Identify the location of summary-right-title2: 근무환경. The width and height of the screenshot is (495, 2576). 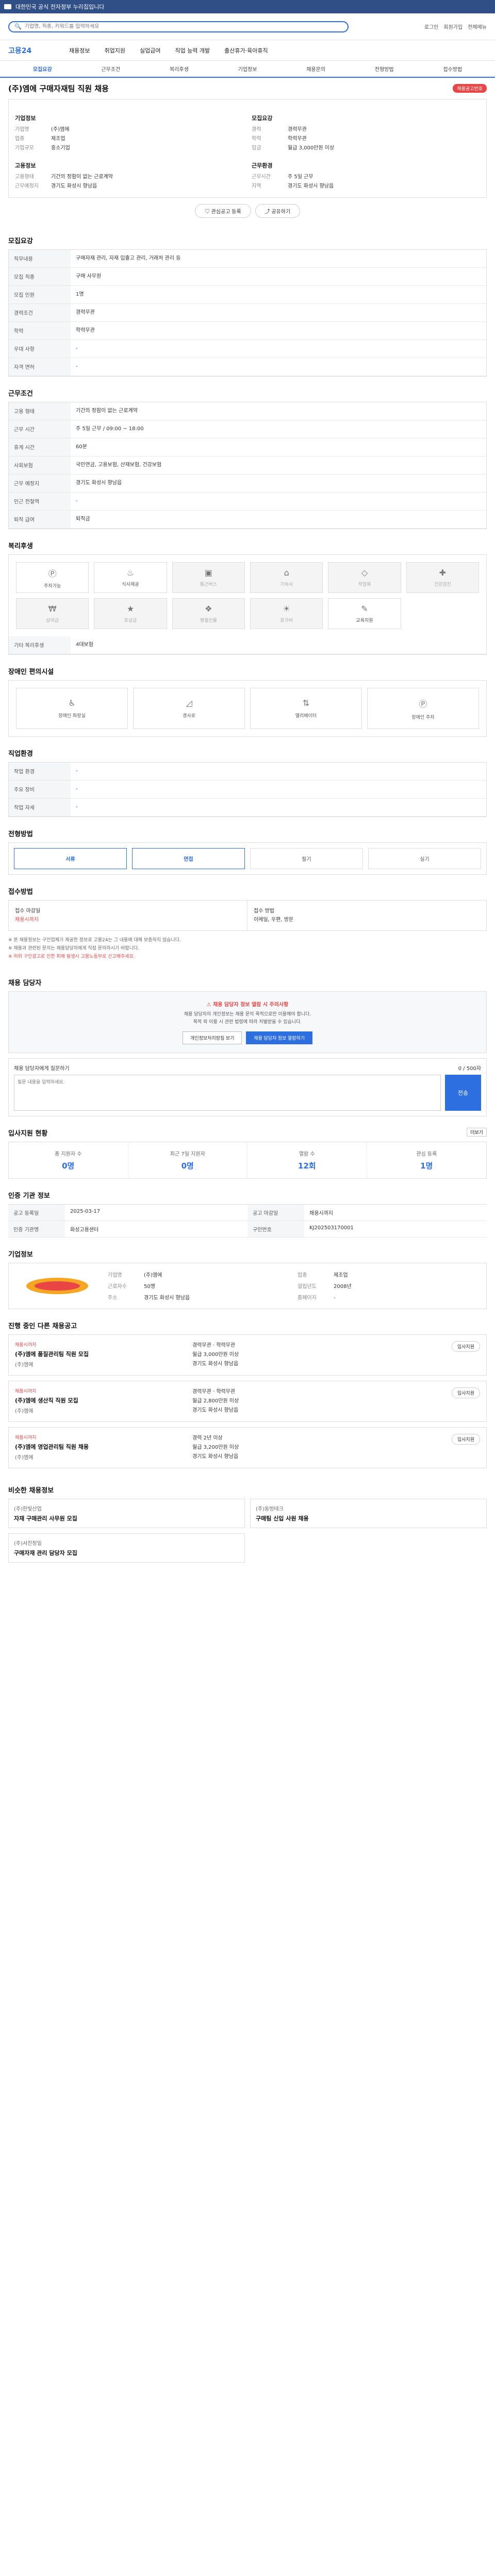
(262, 165).